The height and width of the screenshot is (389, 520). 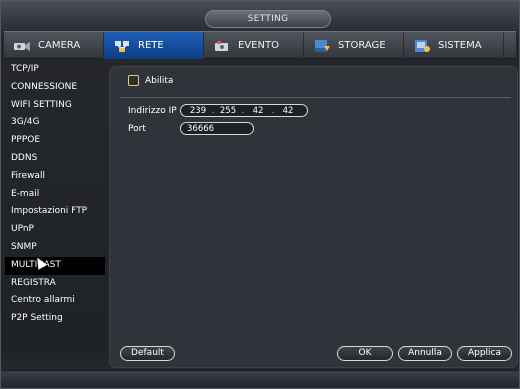 What do you see at coordinates (55, 88) in the screenshot?
I see `sidebar-item-connessione: CONNESSIONE` at bounding box center [55, 88].